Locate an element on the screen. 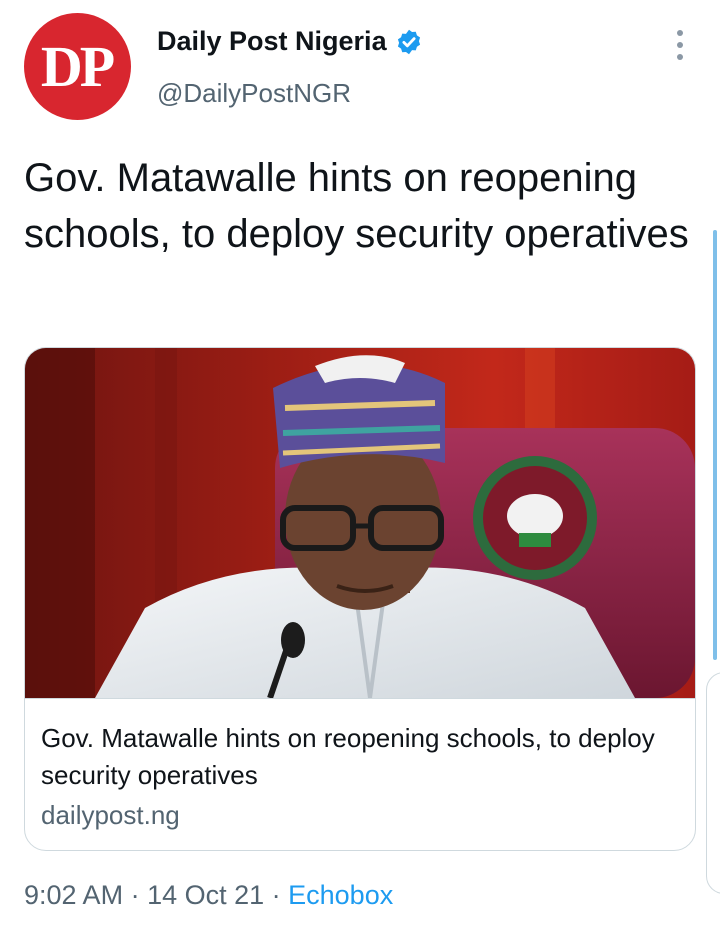 The height and width of the screenshot is (930, 720). tweet-time: 9:02 AM is located at coordinates (73, 895).